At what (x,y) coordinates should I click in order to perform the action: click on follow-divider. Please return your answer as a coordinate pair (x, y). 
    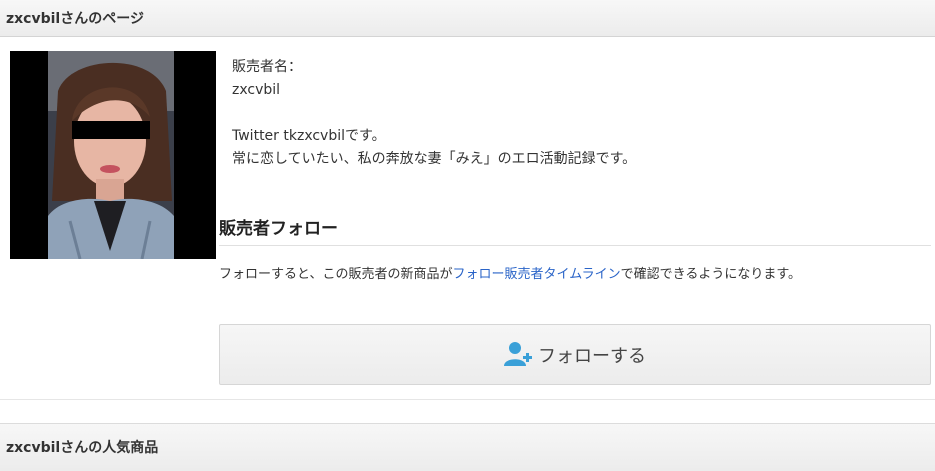
    Looking at the image, I should click on (575, 245).